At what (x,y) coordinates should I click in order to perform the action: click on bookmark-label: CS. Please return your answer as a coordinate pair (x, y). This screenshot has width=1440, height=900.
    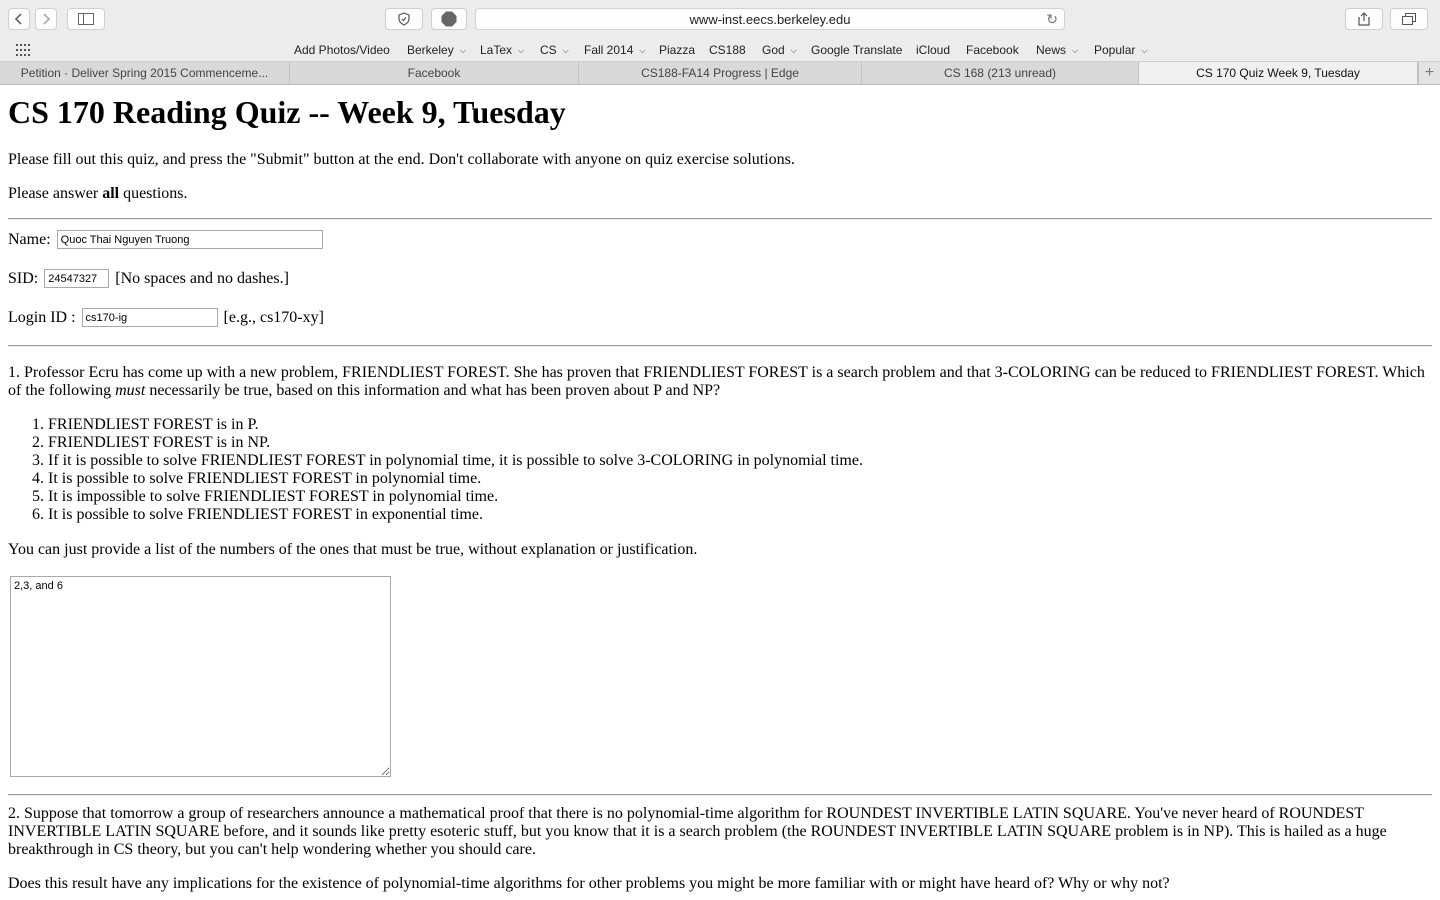
    Looking at the image, I should click on (548, 50).